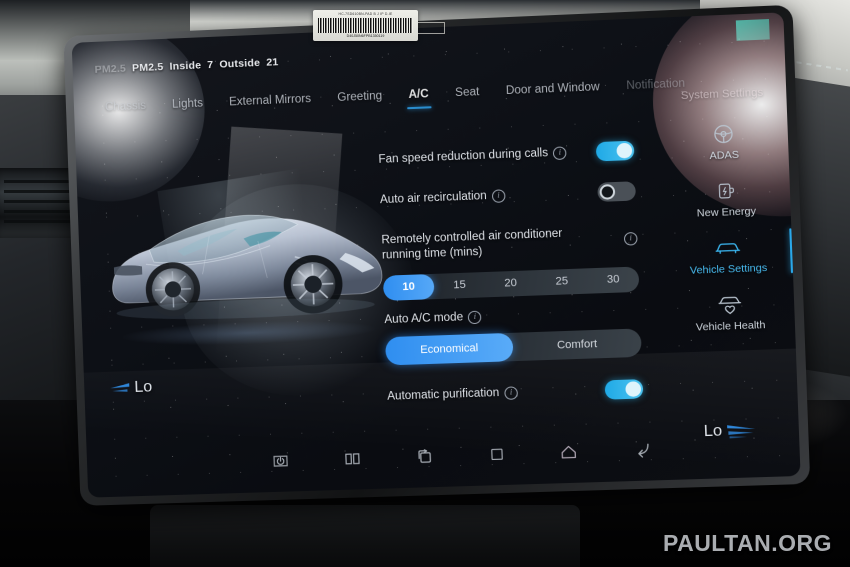 The height and width of the screenshot is (567, 850). What do you see at coordinates (468, 95) in the screenshot?
I see `tab-seat: Seat` at bounding box center [468, 95].